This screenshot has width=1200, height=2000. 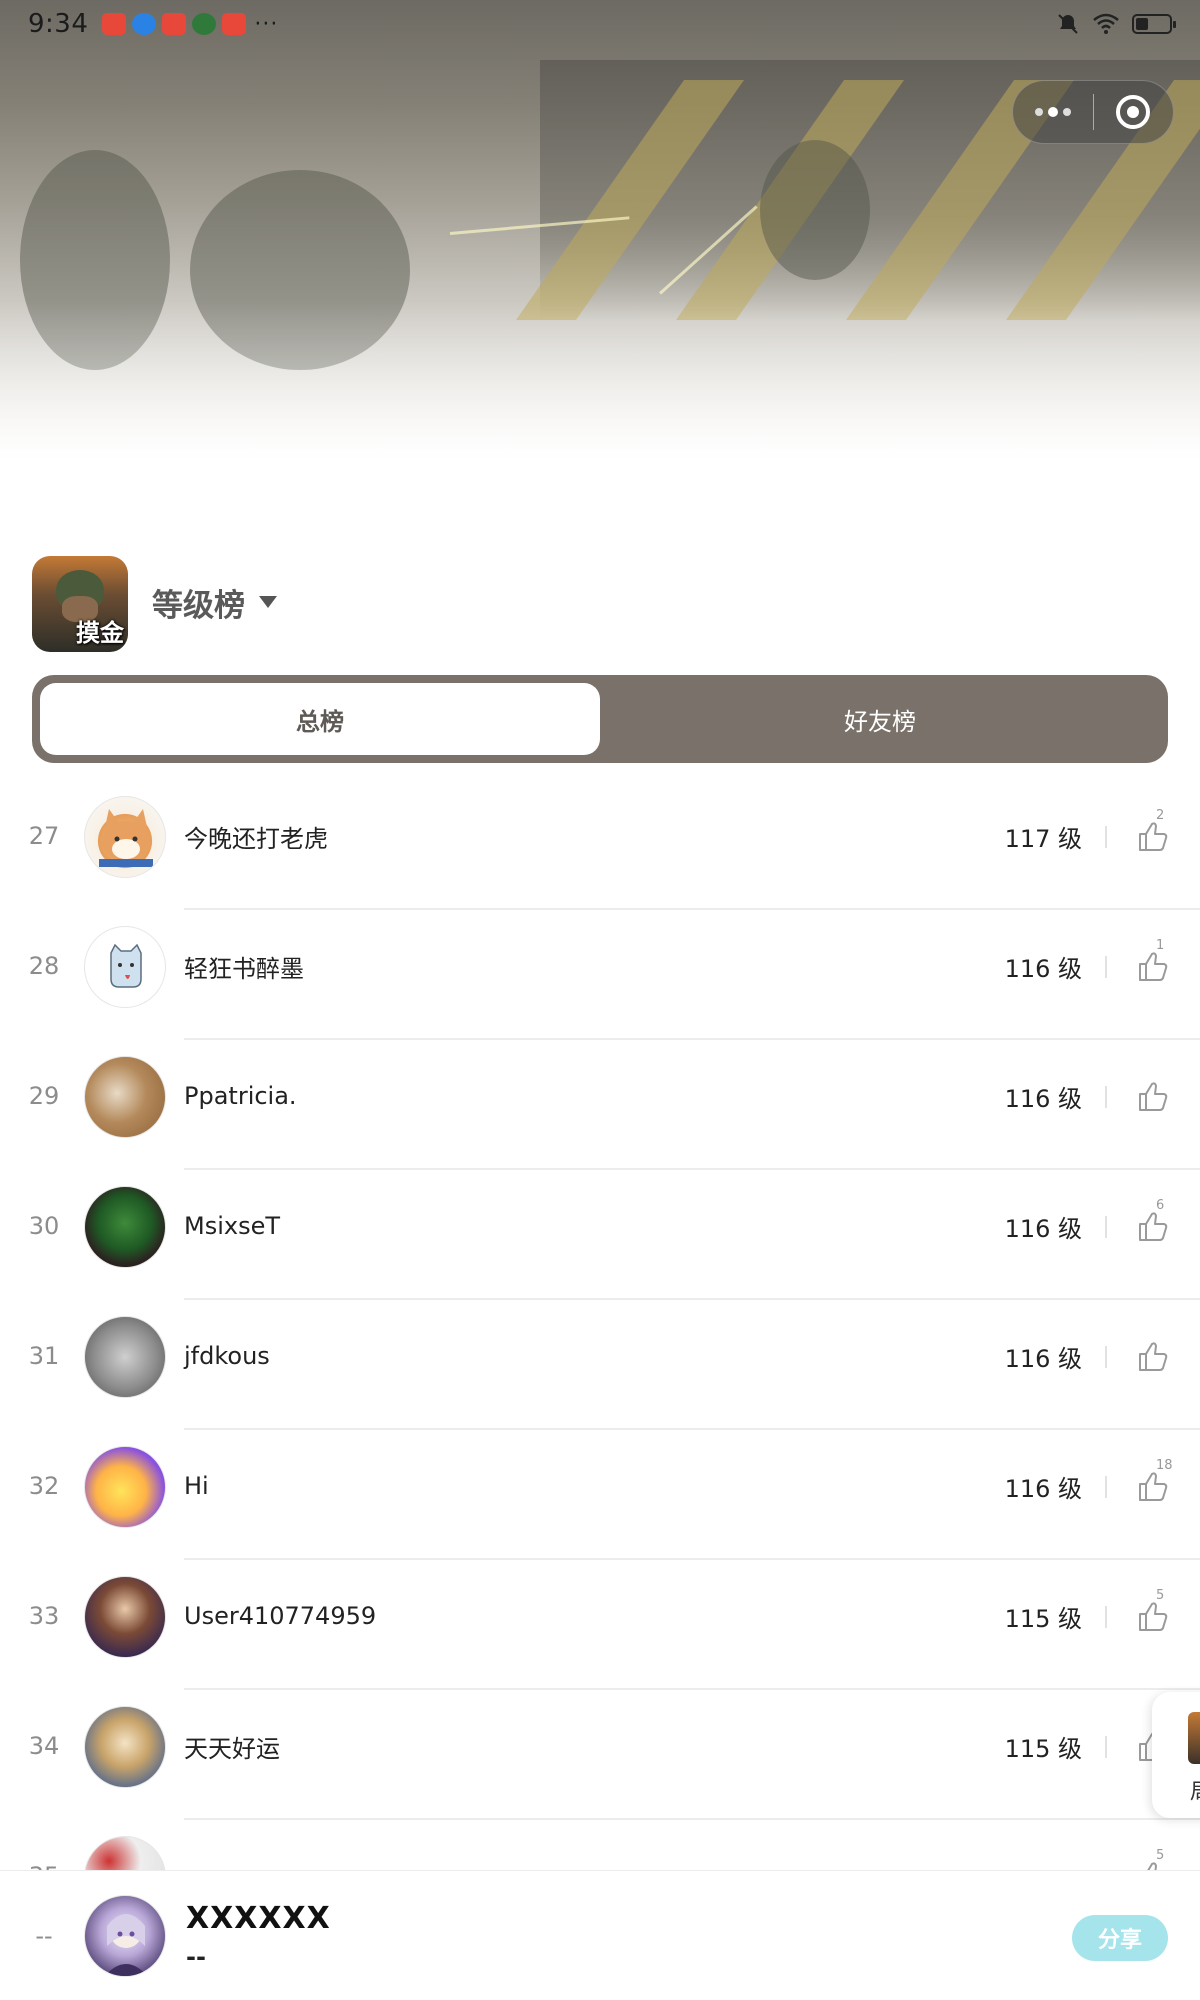 What do you see at coordinates (126, 1945) in the screenshot?
I see `my-avatar-art` at bounding box center [126, 1945].